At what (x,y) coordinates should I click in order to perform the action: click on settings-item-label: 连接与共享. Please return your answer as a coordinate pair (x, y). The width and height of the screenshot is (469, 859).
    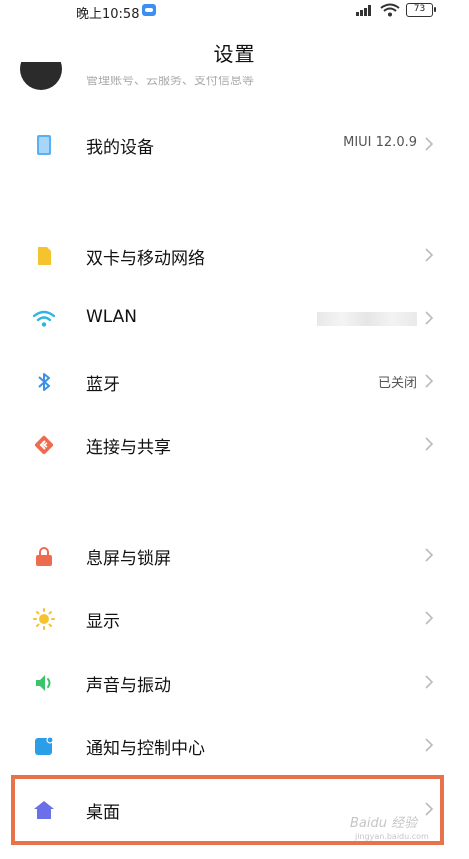
    Looking at the image, I should click on (128, 448).